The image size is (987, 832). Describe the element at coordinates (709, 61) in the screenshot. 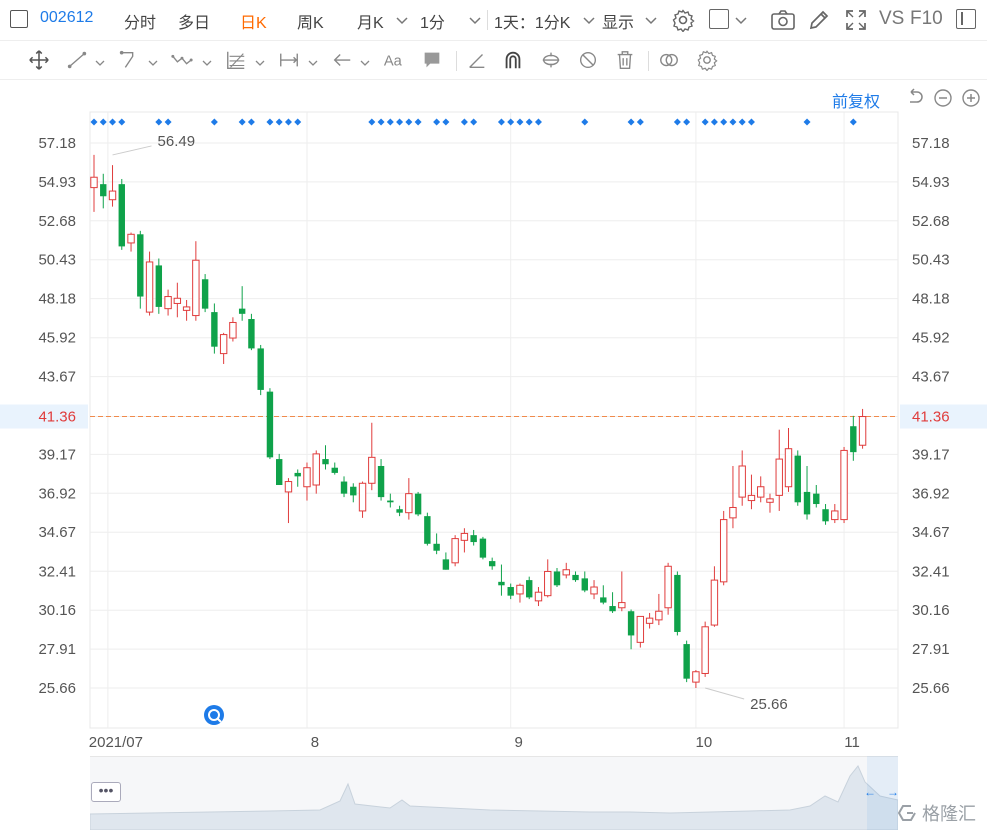

I see `settings-icon` at that location.